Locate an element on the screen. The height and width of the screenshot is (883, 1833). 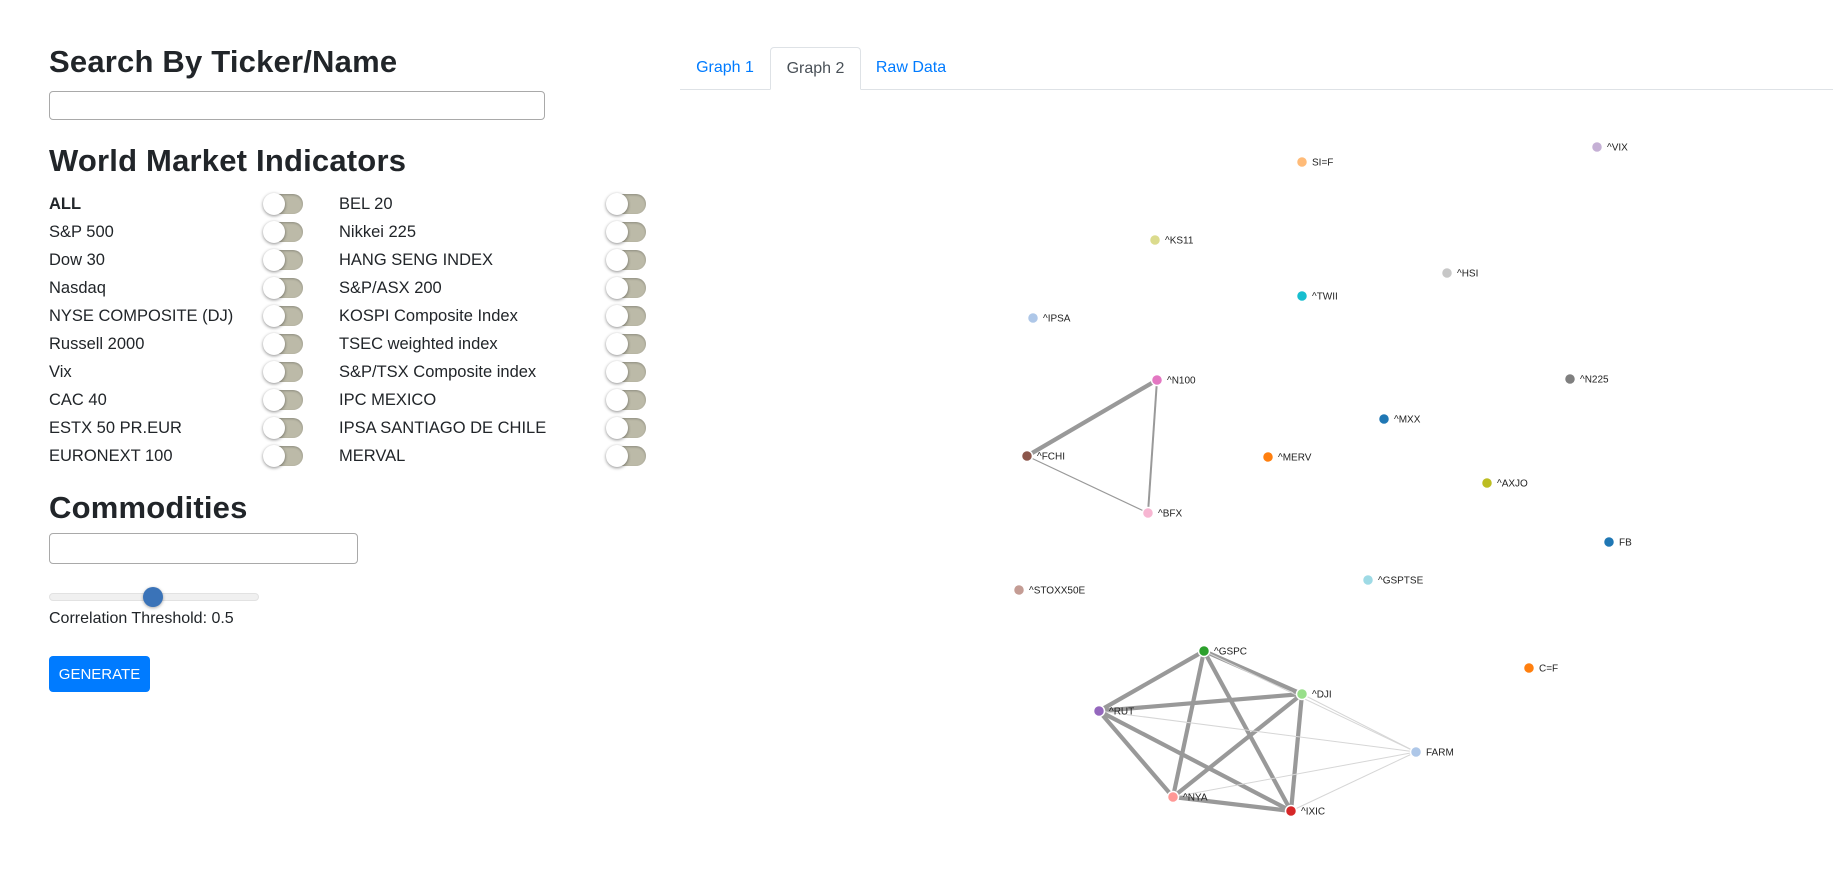
graph-node: ^N225 is located at coordinates (1586, 379).